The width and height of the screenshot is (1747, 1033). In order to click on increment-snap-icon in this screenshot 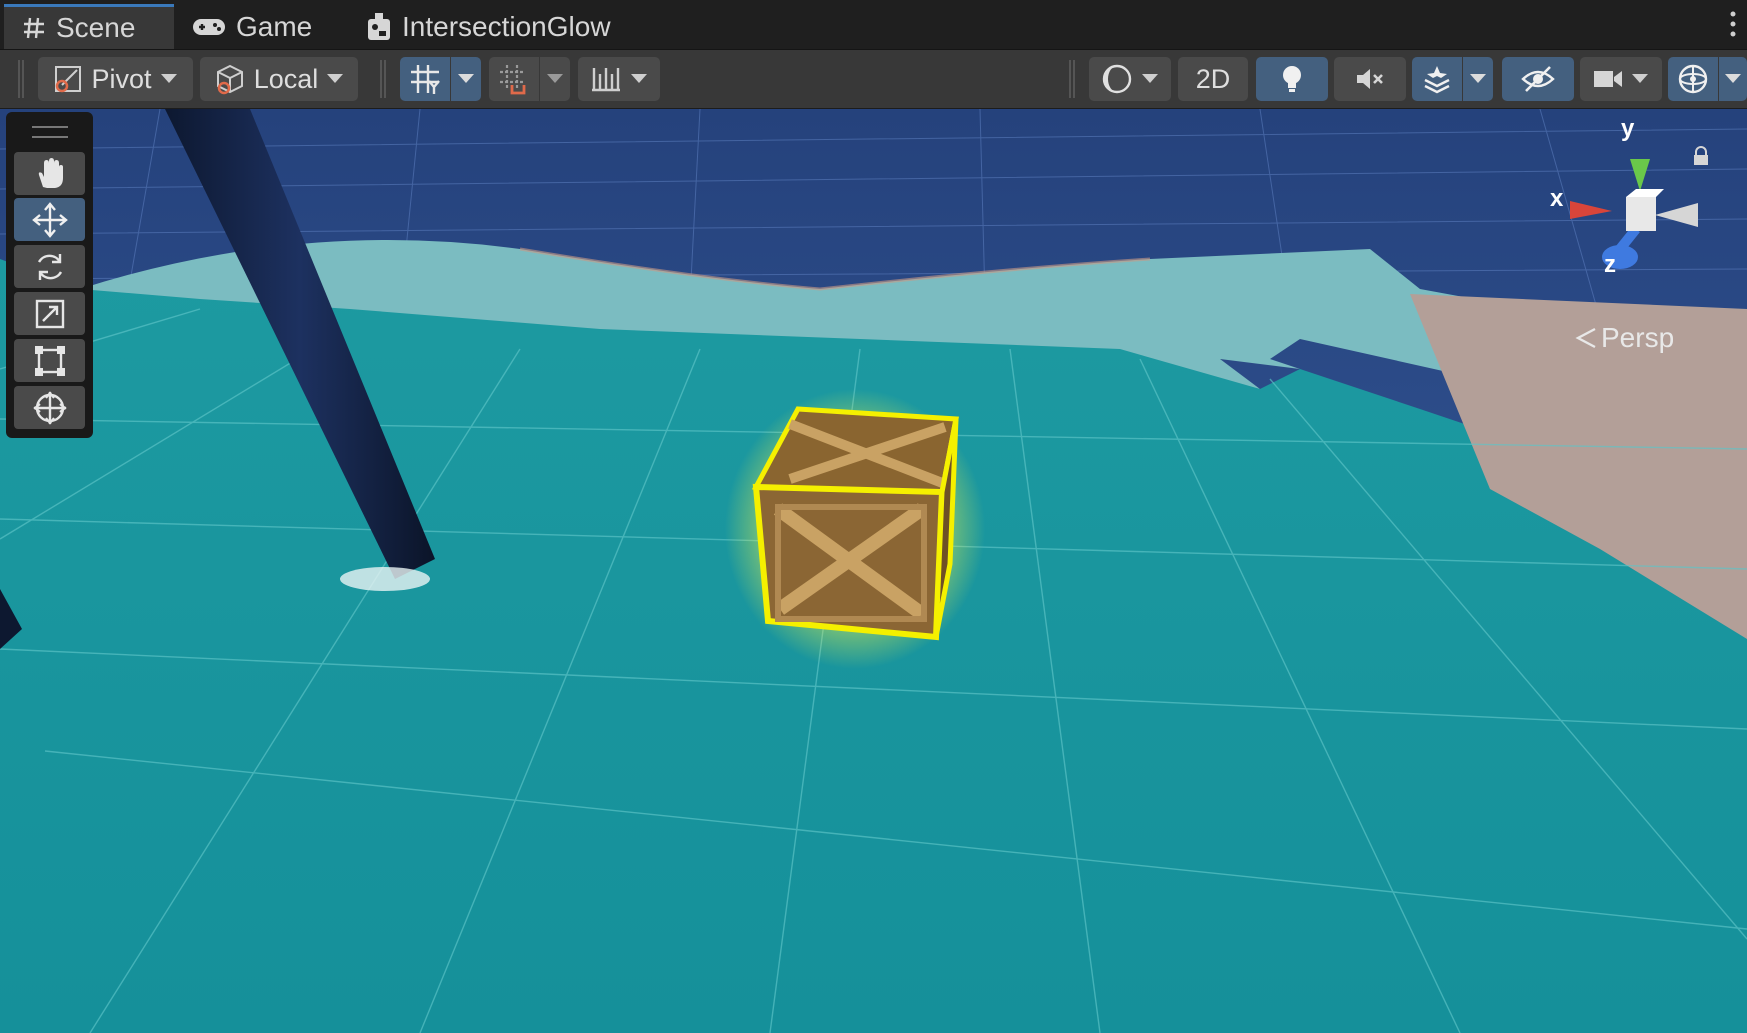, I will do `click(513, 80)`.